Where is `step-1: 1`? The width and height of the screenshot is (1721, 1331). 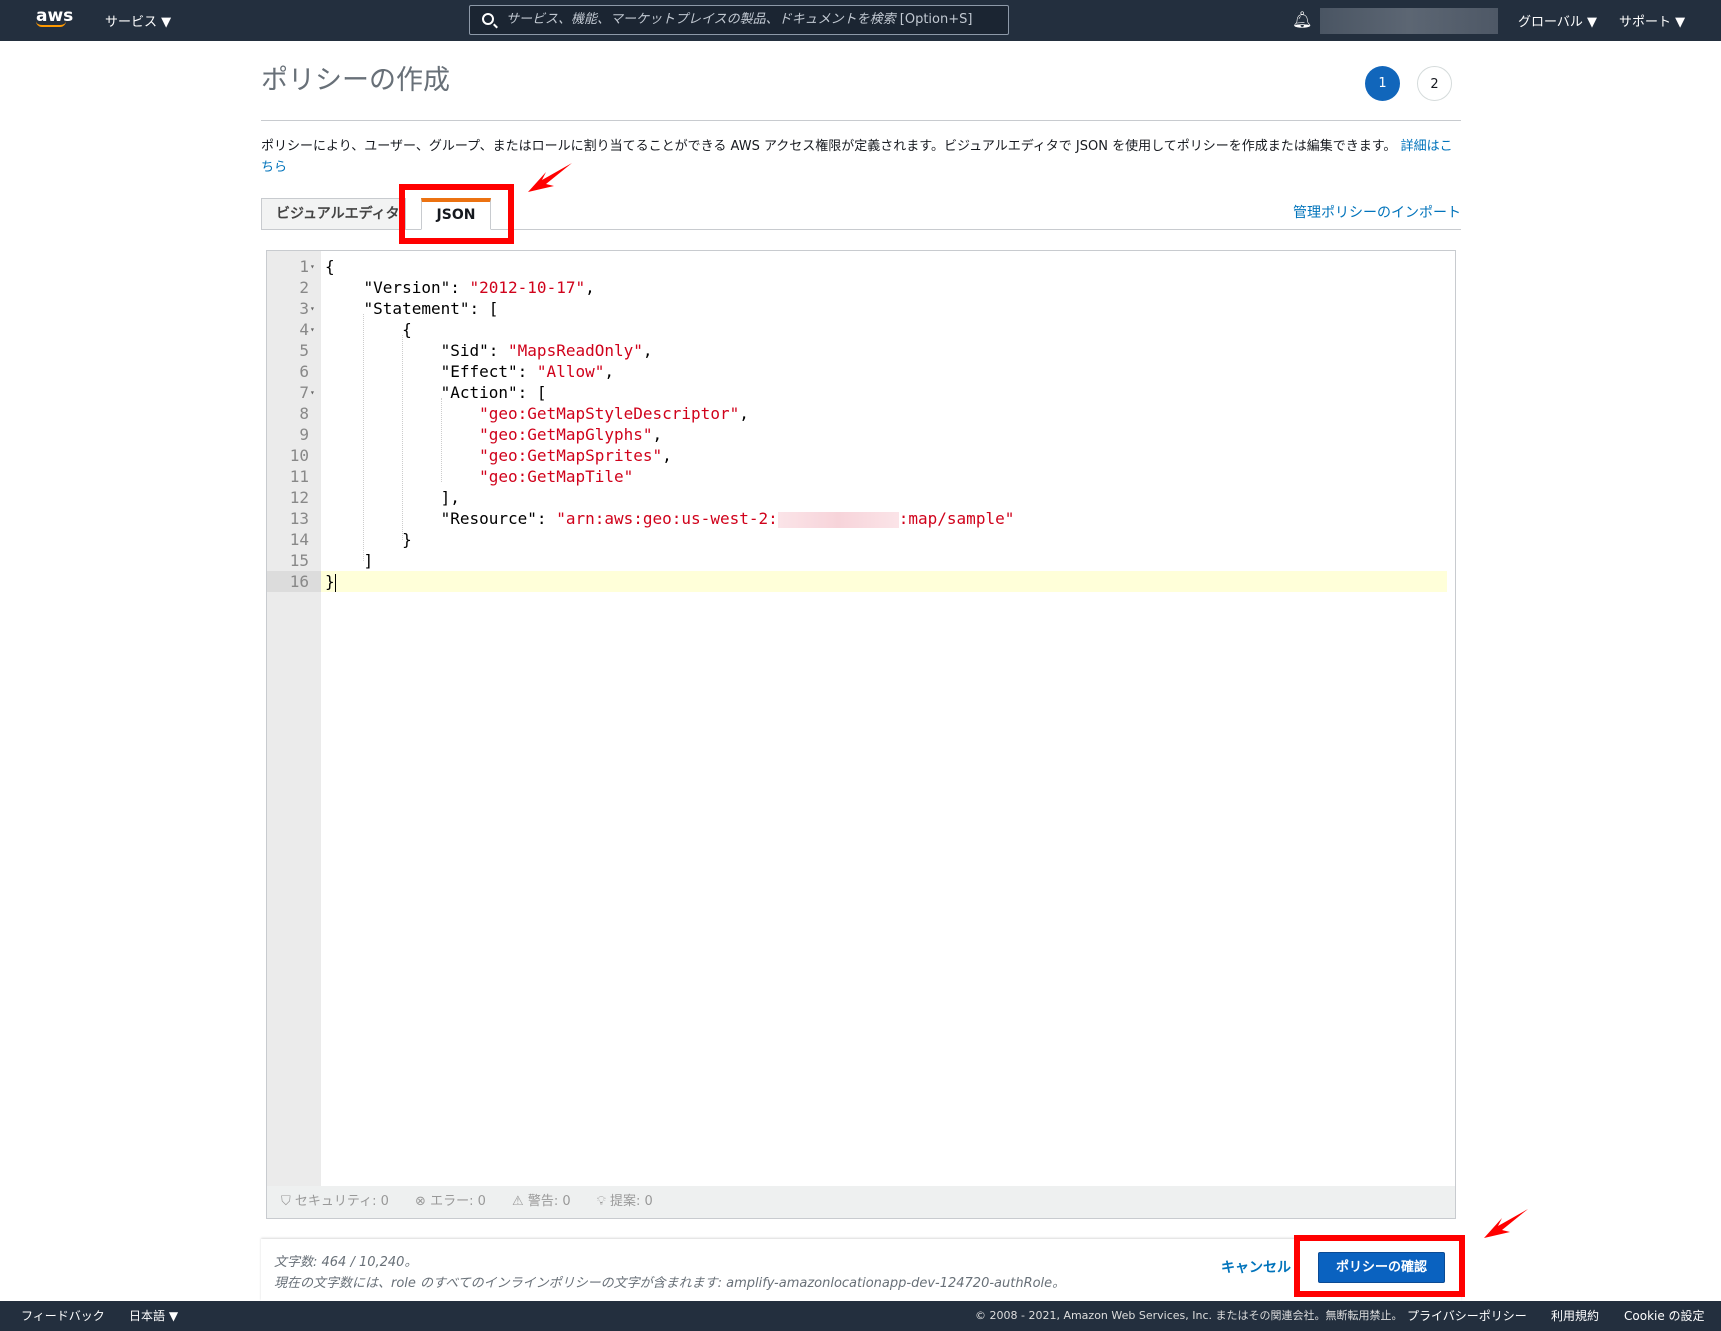
step-1: 1 is located at coordinates (1382, 83).